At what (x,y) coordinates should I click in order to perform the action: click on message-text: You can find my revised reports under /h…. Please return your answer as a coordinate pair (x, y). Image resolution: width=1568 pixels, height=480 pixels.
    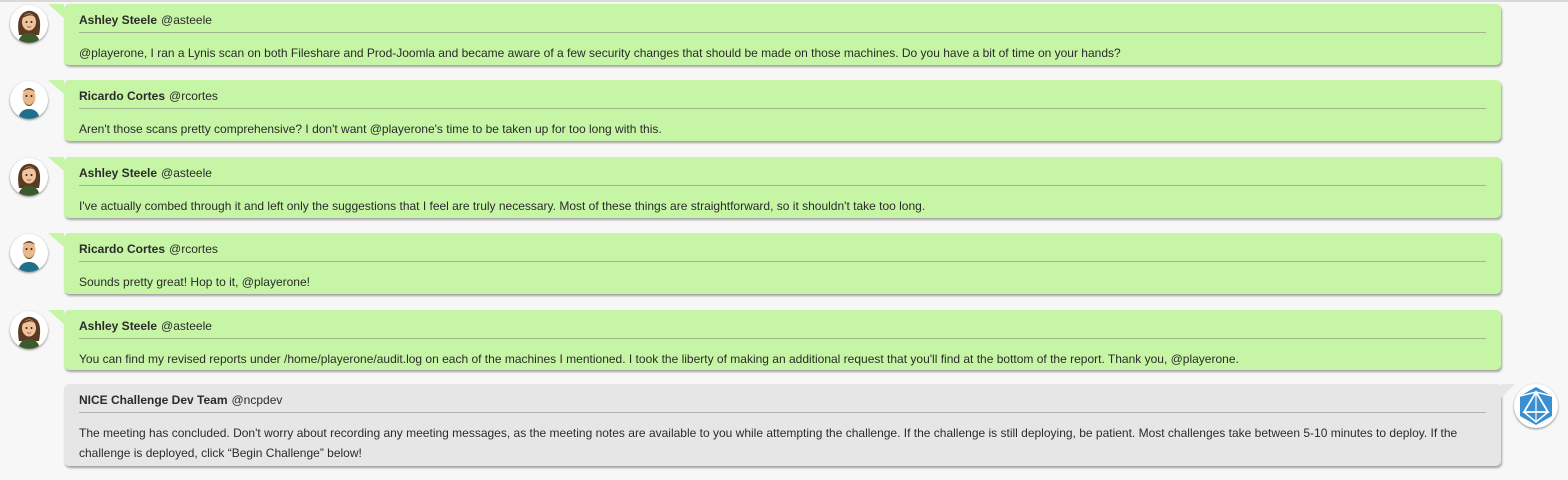
    Looking at the image, I should click on (659, 359).